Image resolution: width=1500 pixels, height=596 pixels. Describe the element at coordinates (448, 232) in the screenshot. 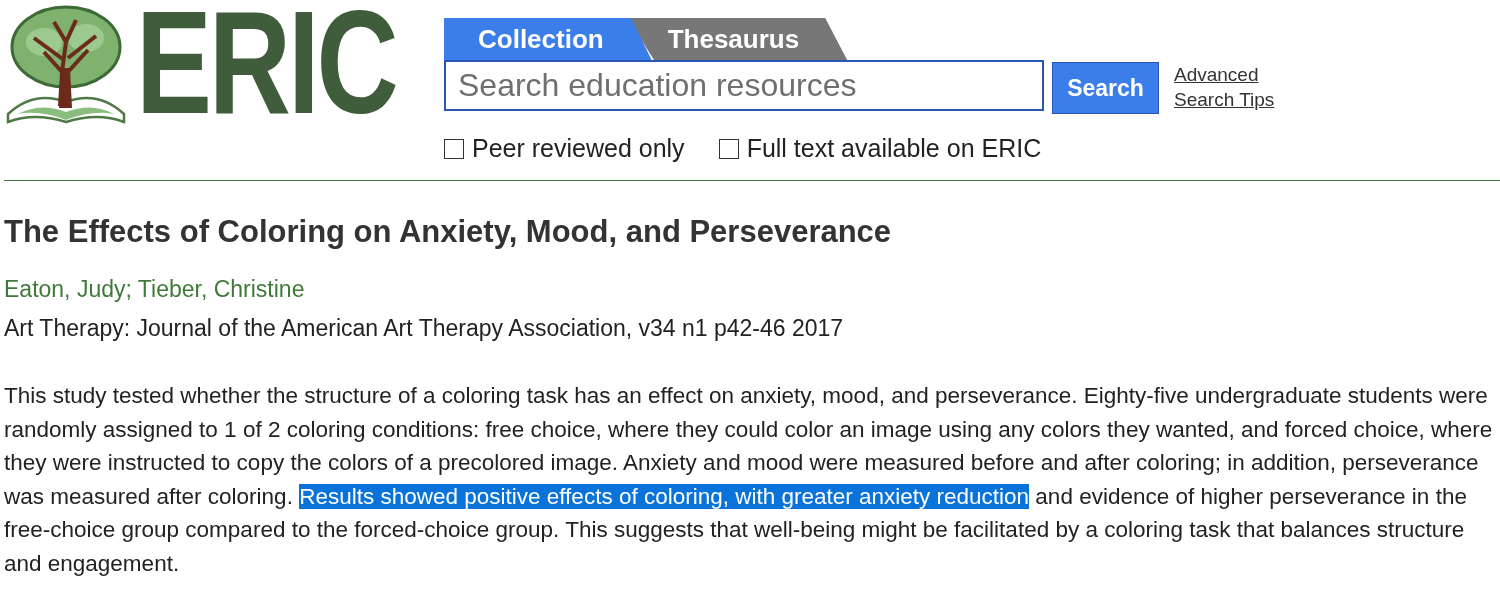

I see `record-title: The Effects of Coloring on Anxiety, Mood, and Perseverance` at that location.